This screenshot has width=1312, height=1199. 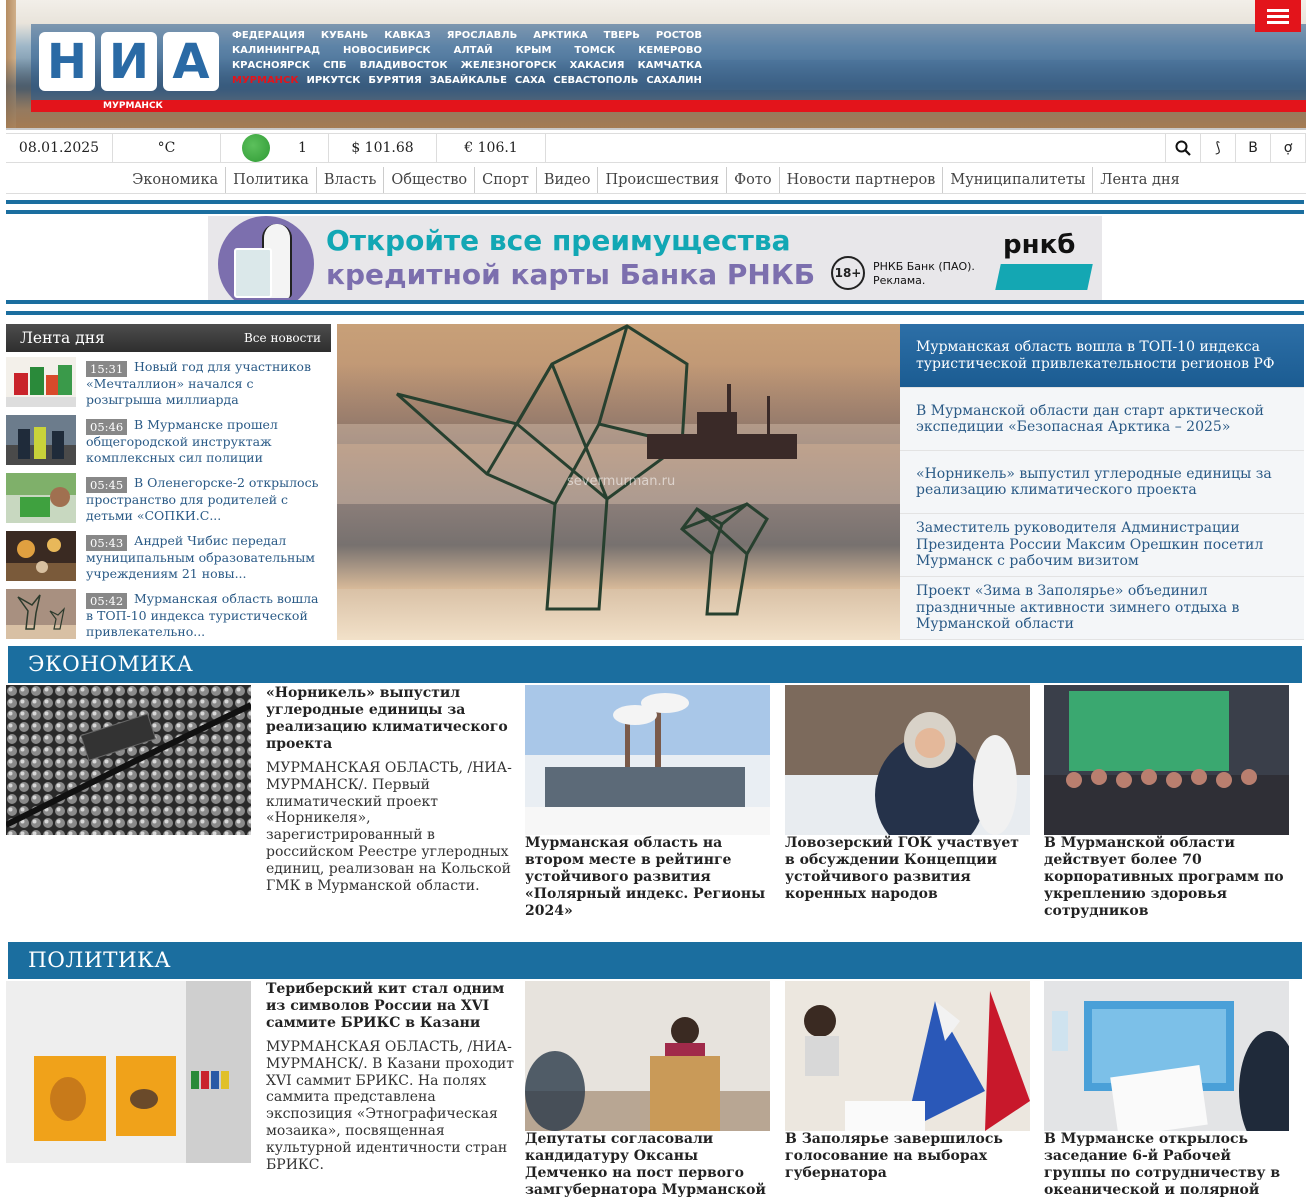 What do you see at coordinates (282, 338) in the screenshot?
I see `all-news-link: Все новости` at bounding box center [282, 338].